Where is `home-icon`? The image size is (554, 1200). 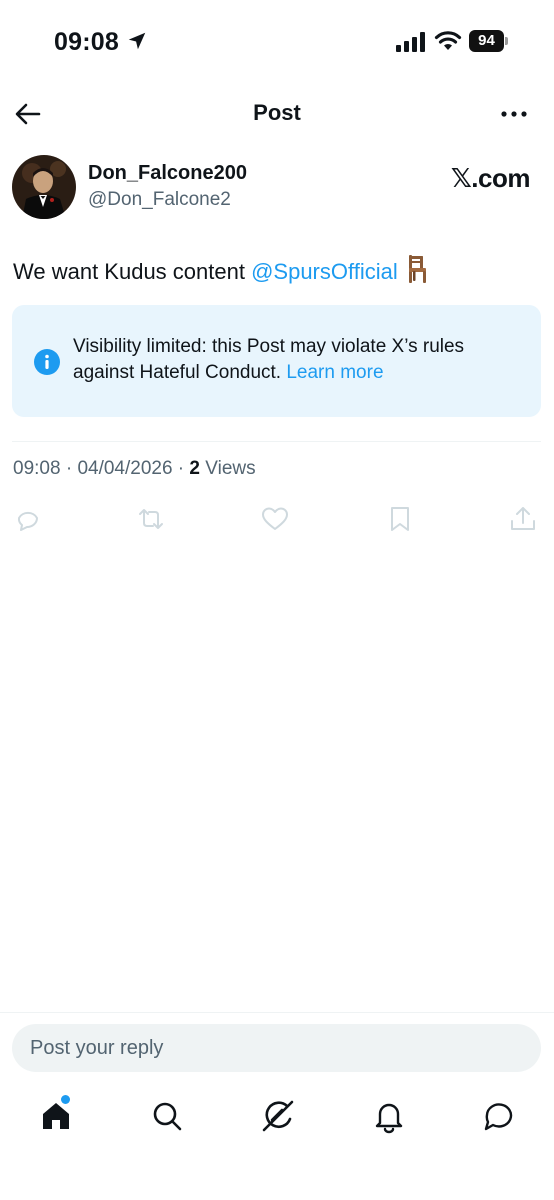 home-icon is located at coordinates (56, 1116).